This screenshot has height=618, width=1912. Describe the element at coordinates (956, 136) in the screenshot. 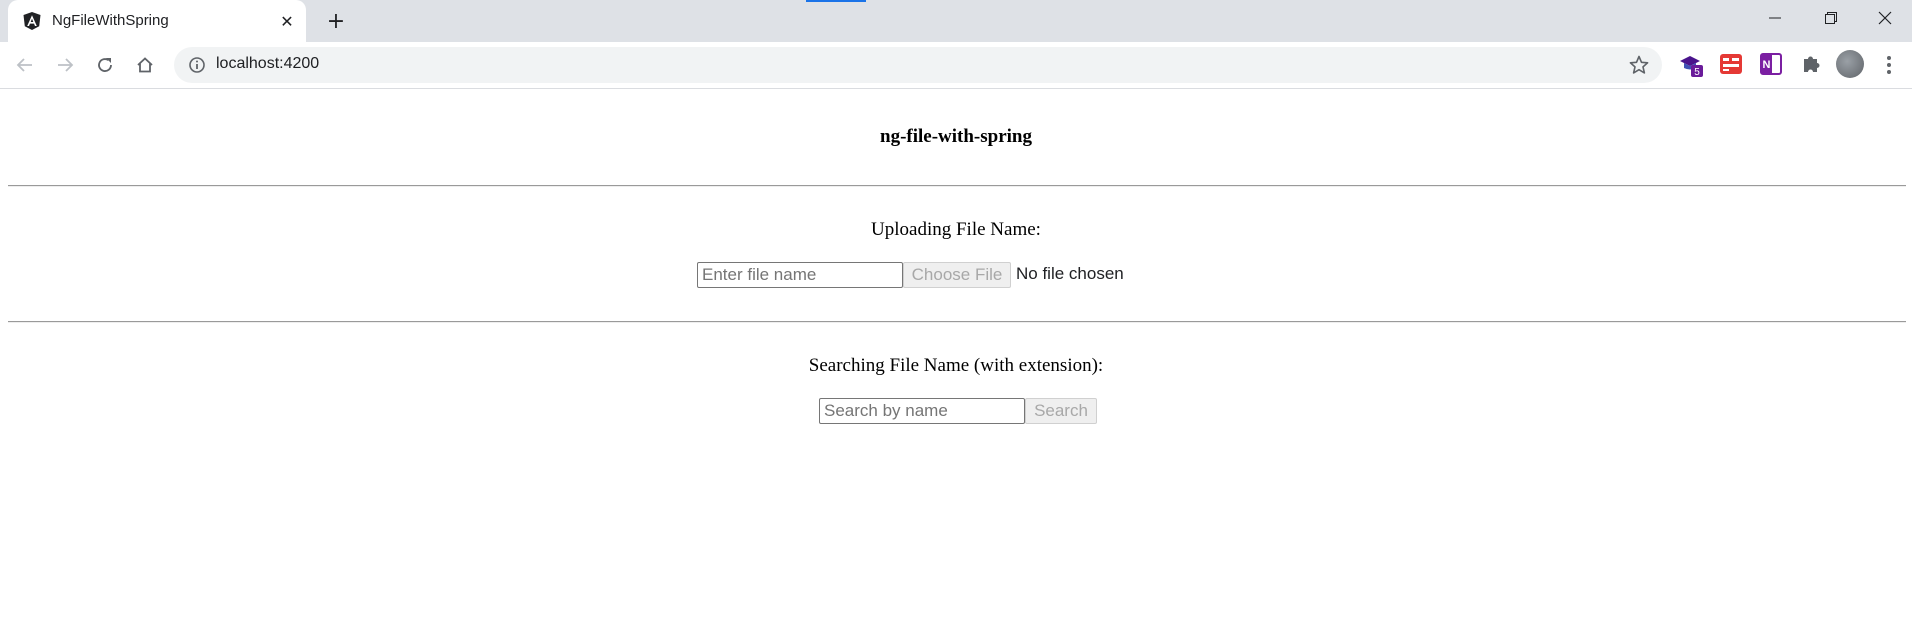

I see `page-title: ng-file-with-spring` at that location.